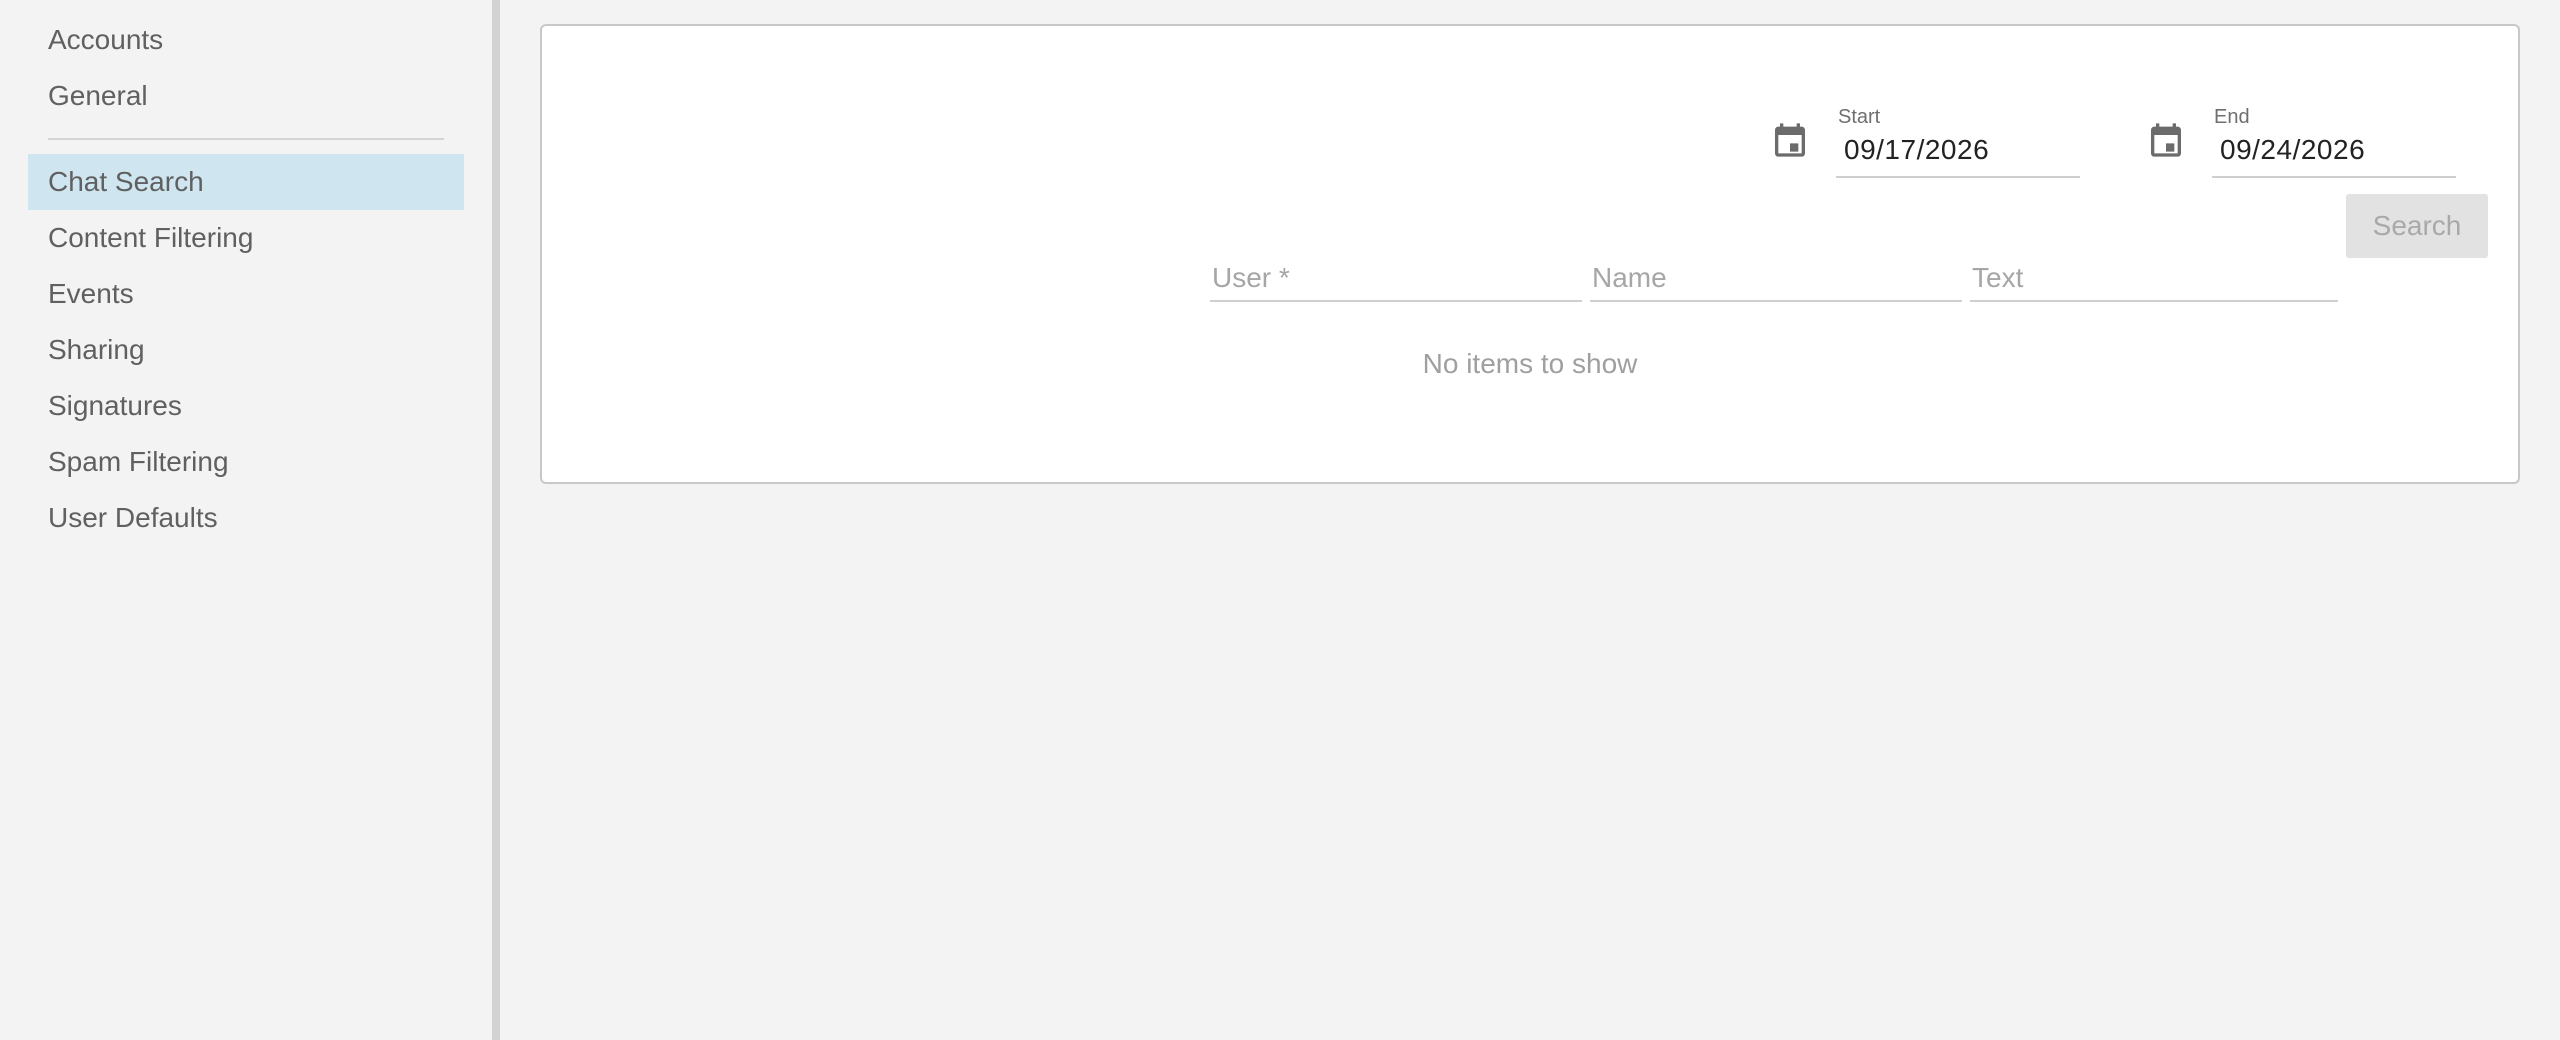 Image resolution: width=2560 pixels, height=1040 pixels. I want to click on start-date-label: Start, so click(1859, 117).